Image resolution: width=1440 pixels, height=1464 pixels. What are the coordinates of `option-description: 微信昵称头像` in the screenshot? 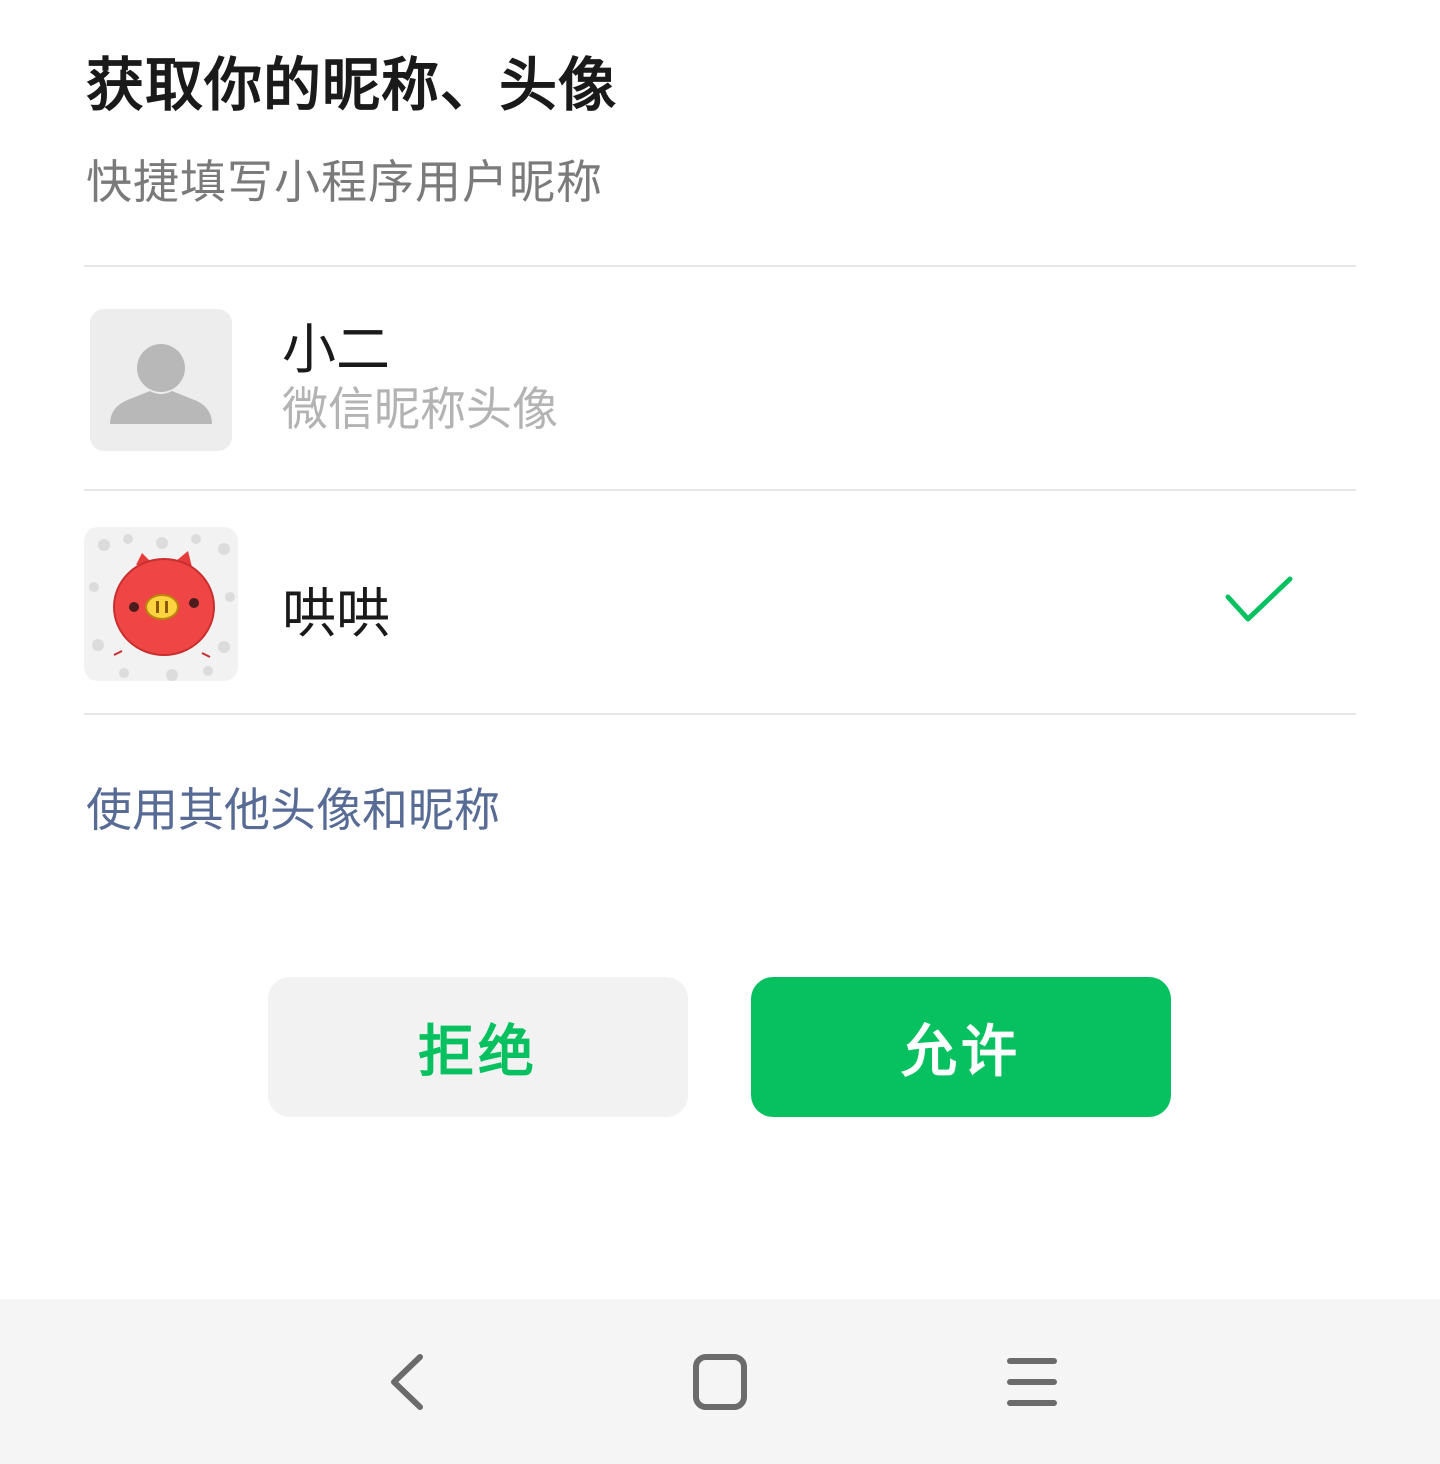 It's located at (420, 409).